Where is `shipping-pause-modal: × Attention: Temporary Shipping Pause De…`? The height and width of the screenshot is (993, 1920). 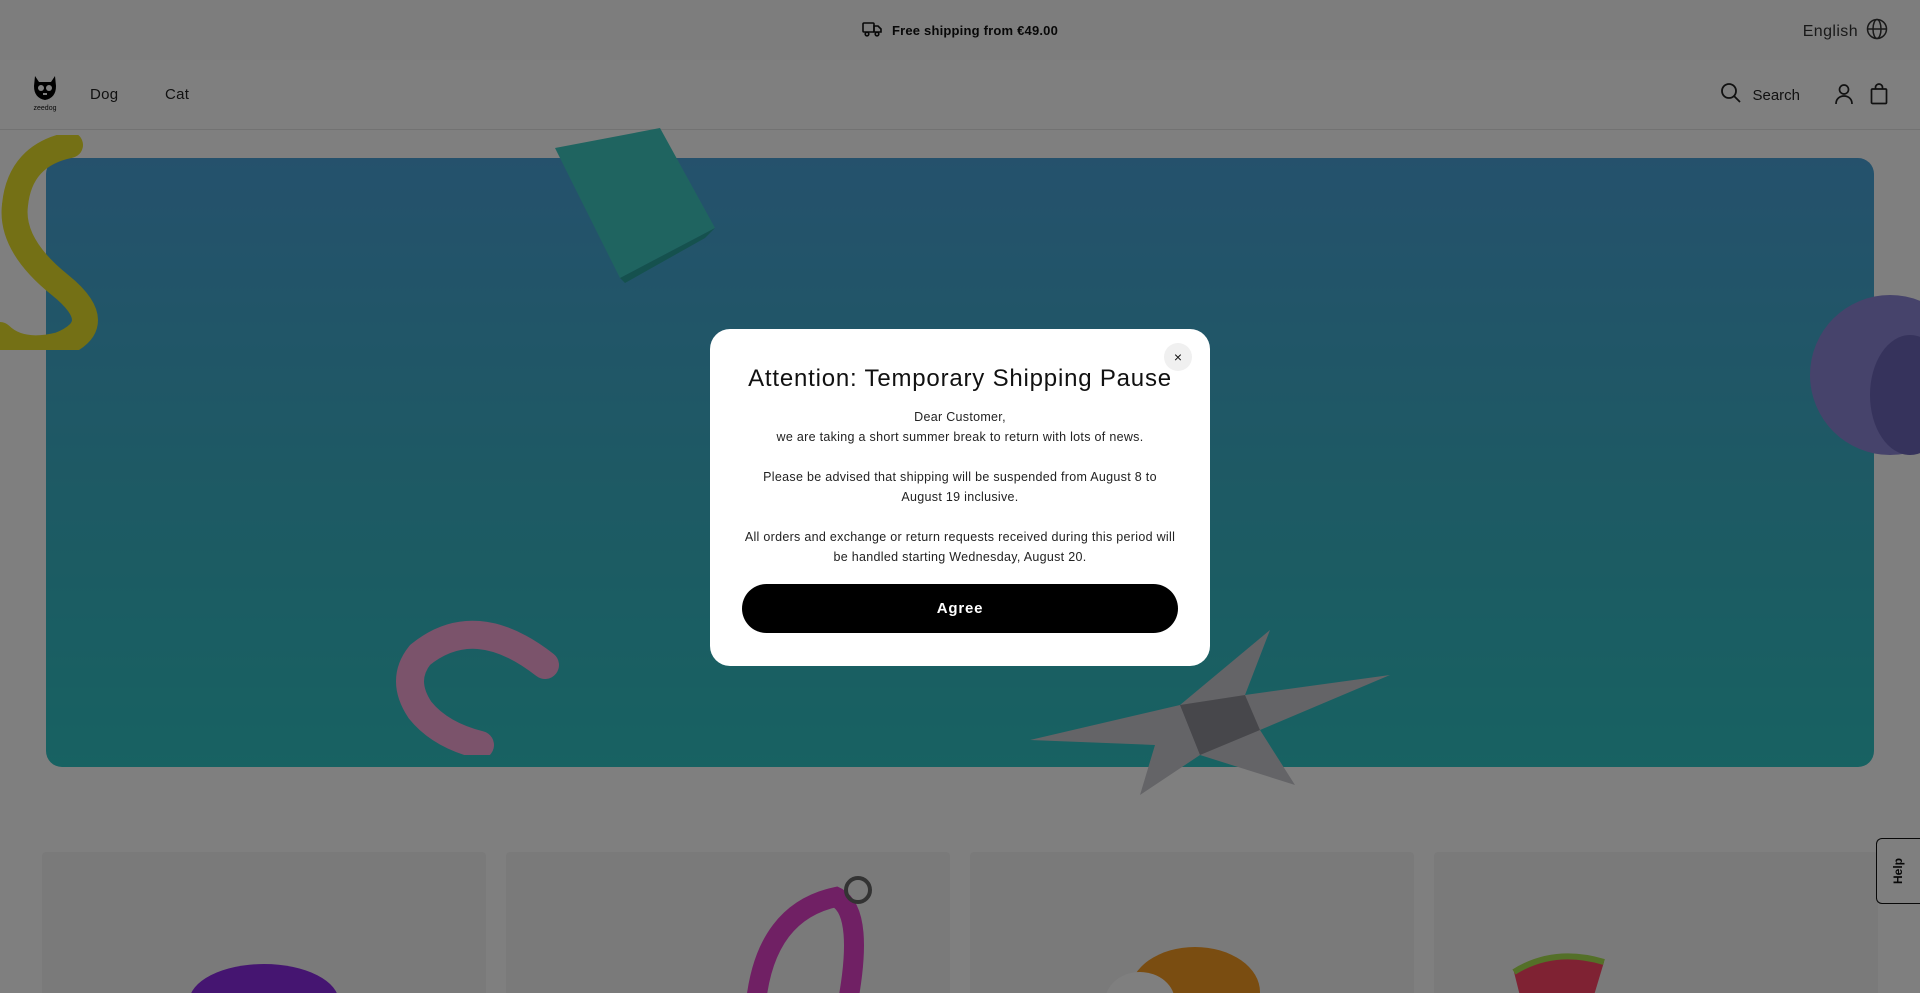 shipping-pause-modal: × Attention: Temporary Shipping Pause De… is located at coordinates (960, 497).